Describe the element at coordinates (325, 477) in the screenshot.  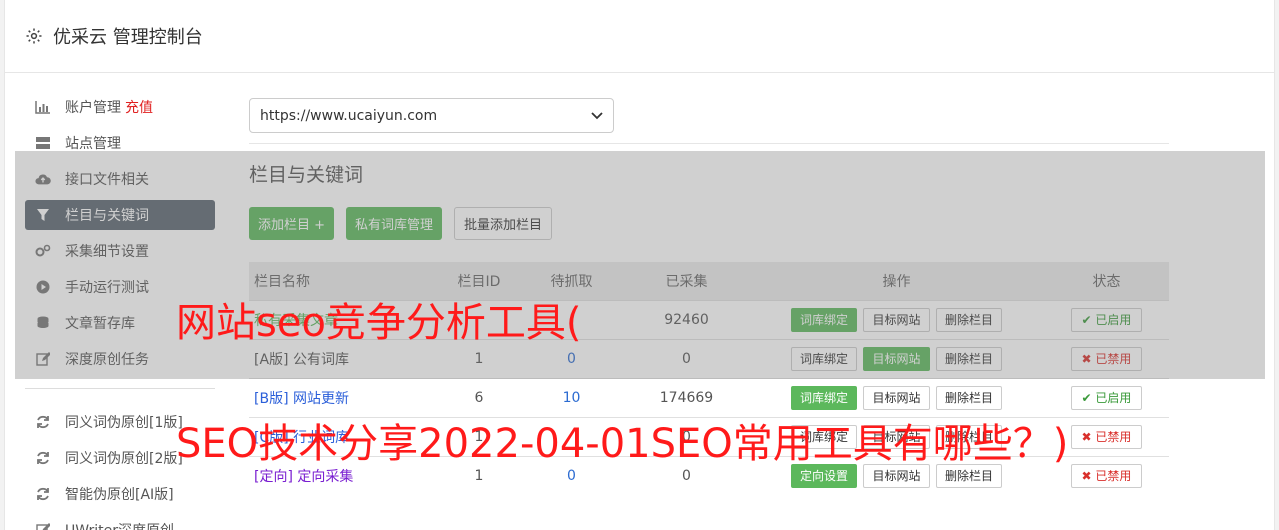
I see `row-name-text: 定向采集` at that location.